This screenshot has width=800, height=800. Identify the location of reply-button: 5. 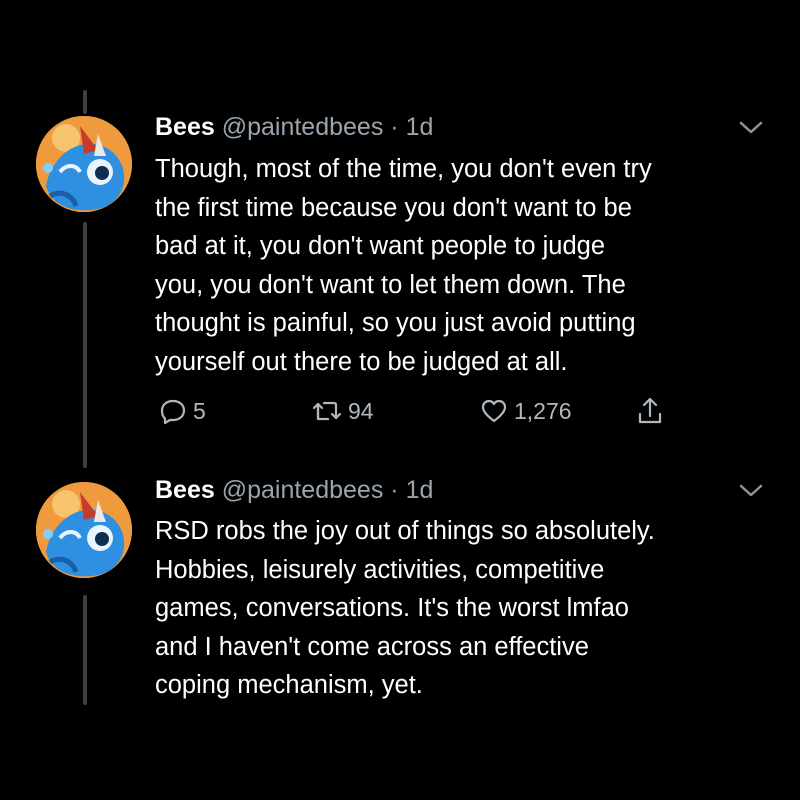
(182, 411).